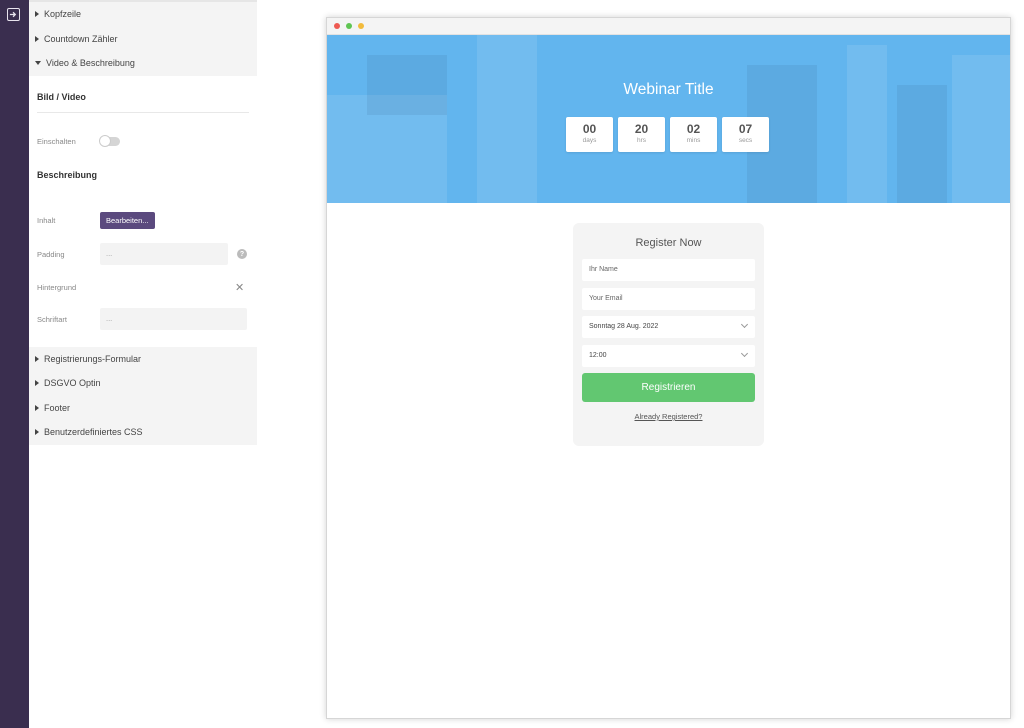 The width and height of the screenshot is (1024, 728). I want to click on countdown-timer: 00 days 20 hrs 02 mins 07 secs, so click(670, 134).